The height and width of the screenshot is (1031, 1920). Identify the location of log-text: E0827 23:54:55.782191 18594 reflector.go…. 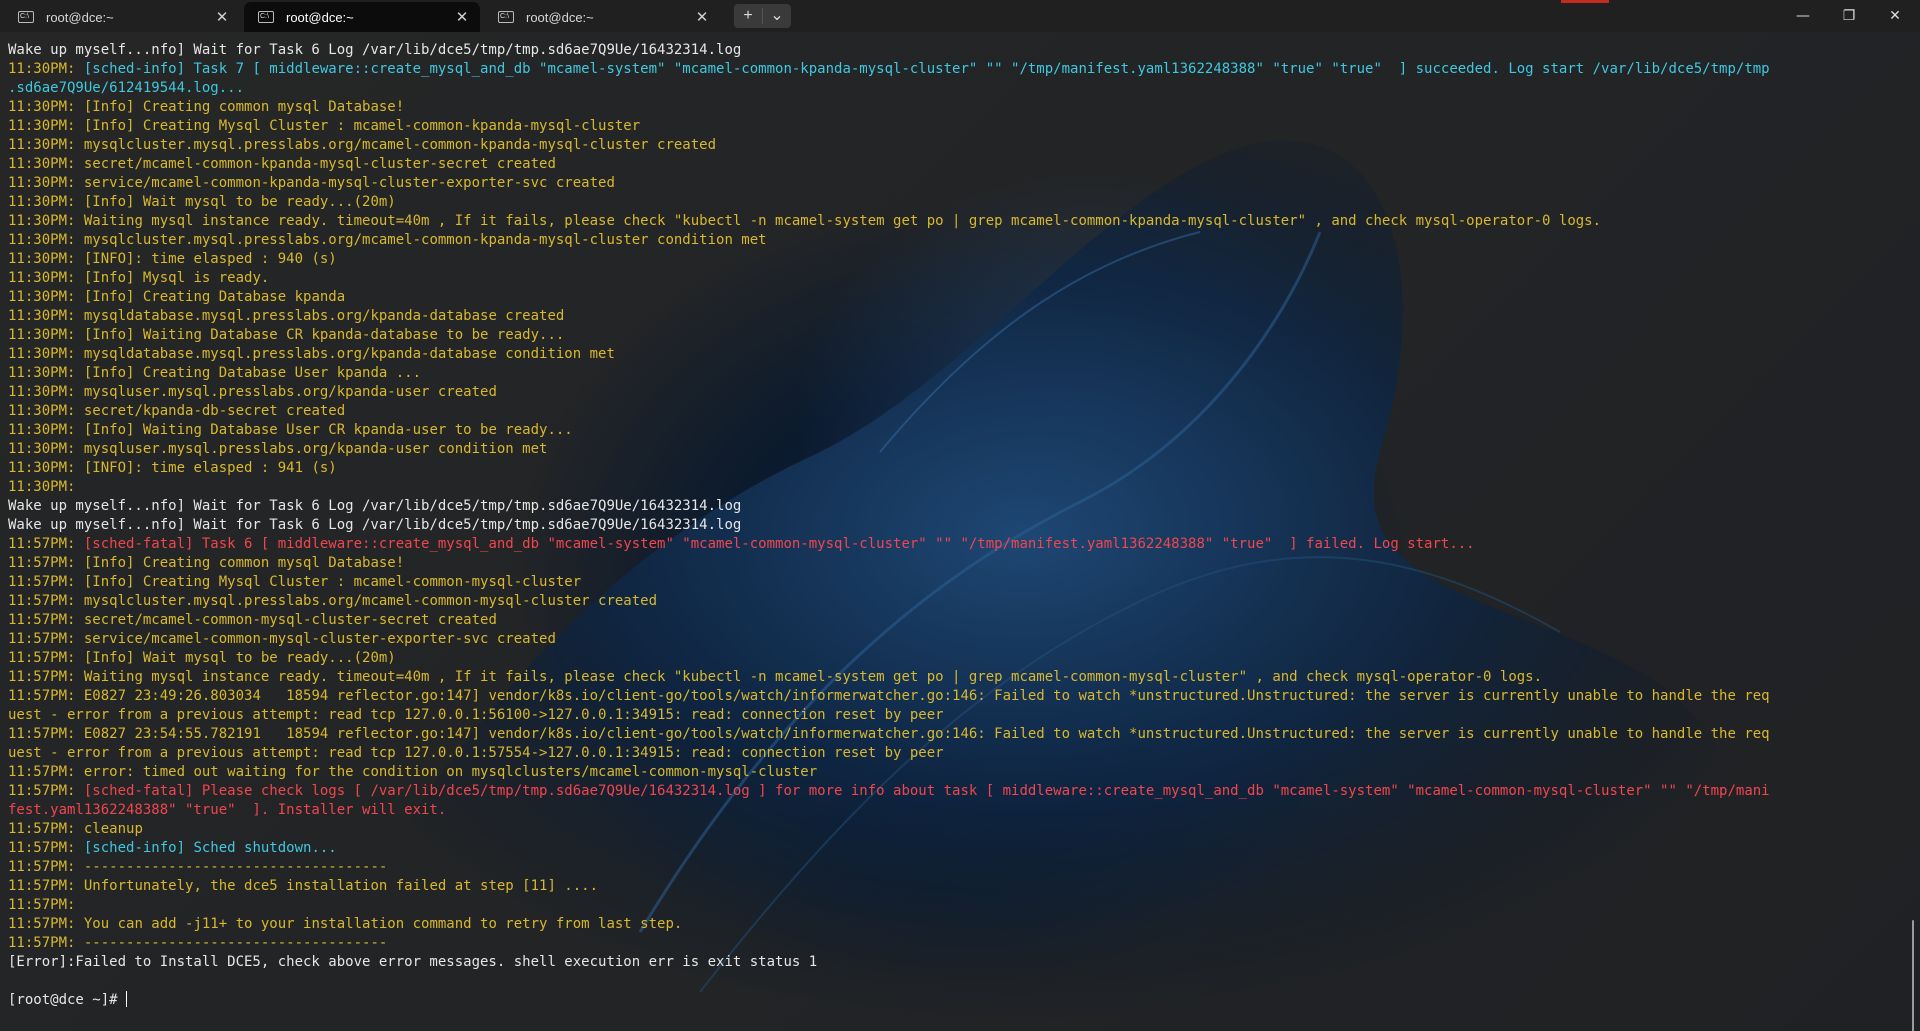
(922, 734).